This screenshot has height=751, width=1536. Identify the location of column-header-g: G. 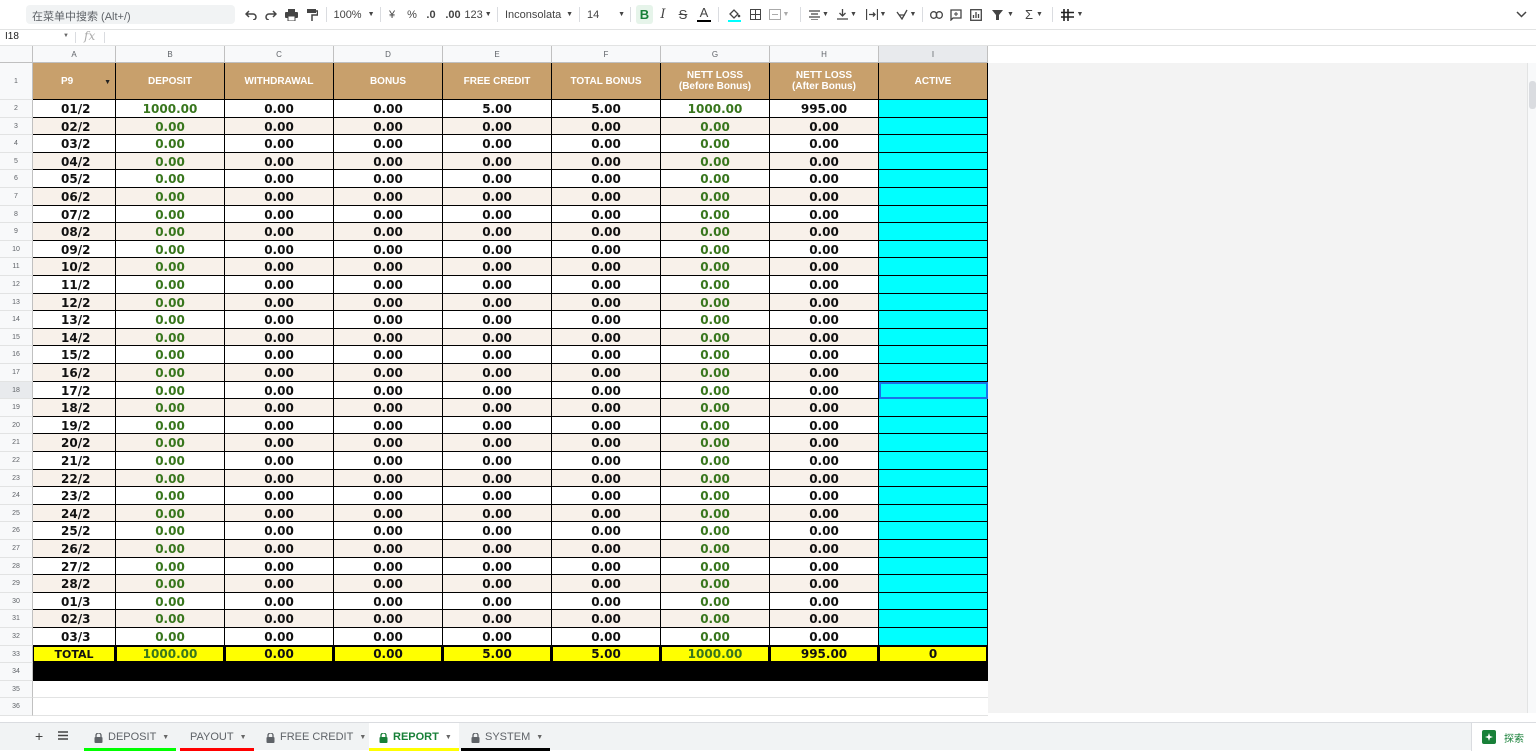
(715, 54).